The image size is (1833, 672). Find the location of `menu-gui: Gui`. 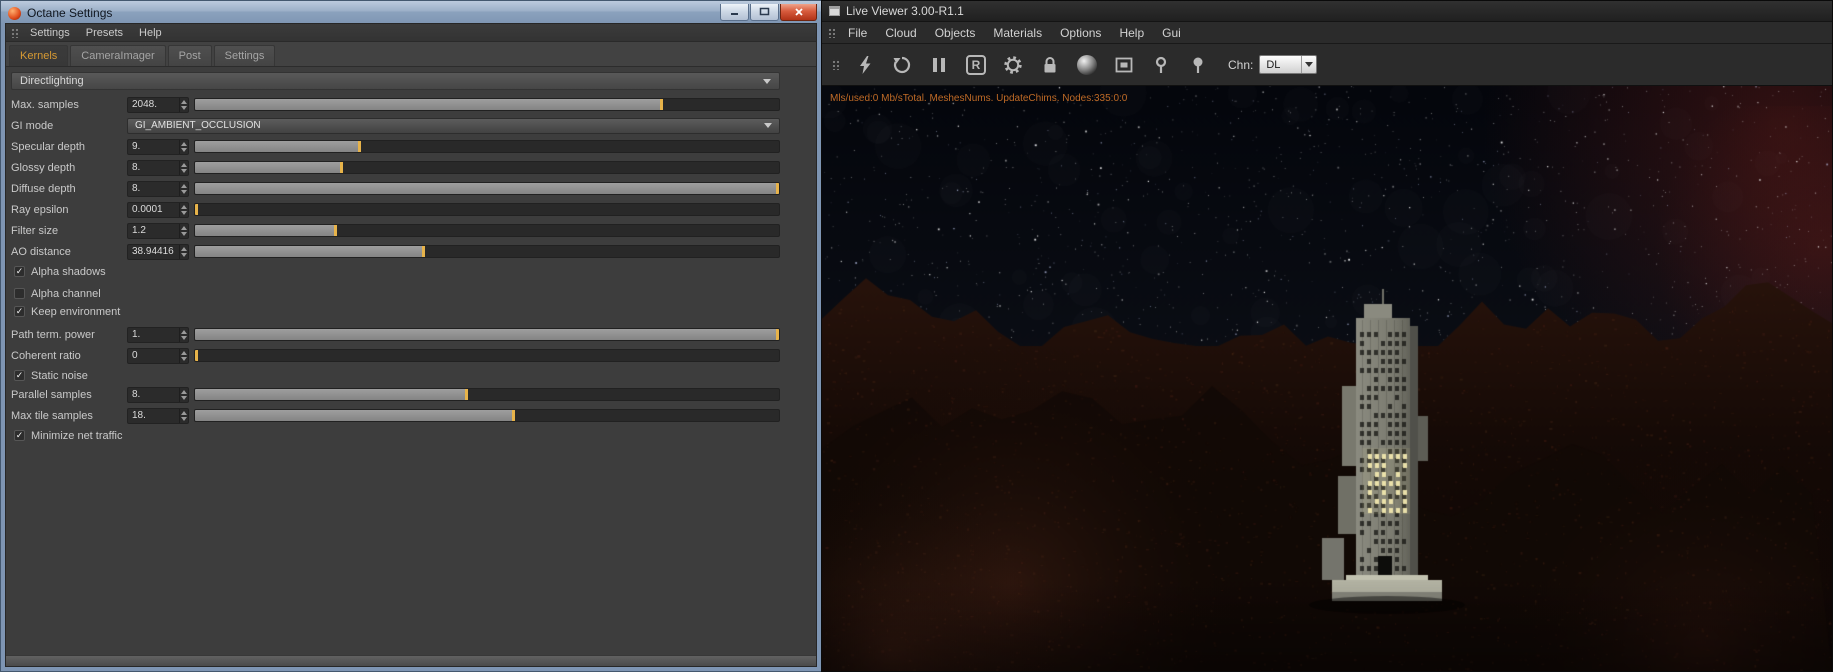

menu-gui: Gui is located at coordinates (1171, 33).